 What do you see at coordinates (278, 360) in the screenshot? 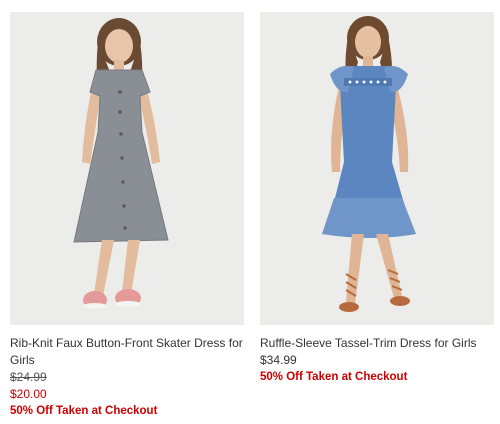
I see `price: $34.99` at bounding box center [278, 360].